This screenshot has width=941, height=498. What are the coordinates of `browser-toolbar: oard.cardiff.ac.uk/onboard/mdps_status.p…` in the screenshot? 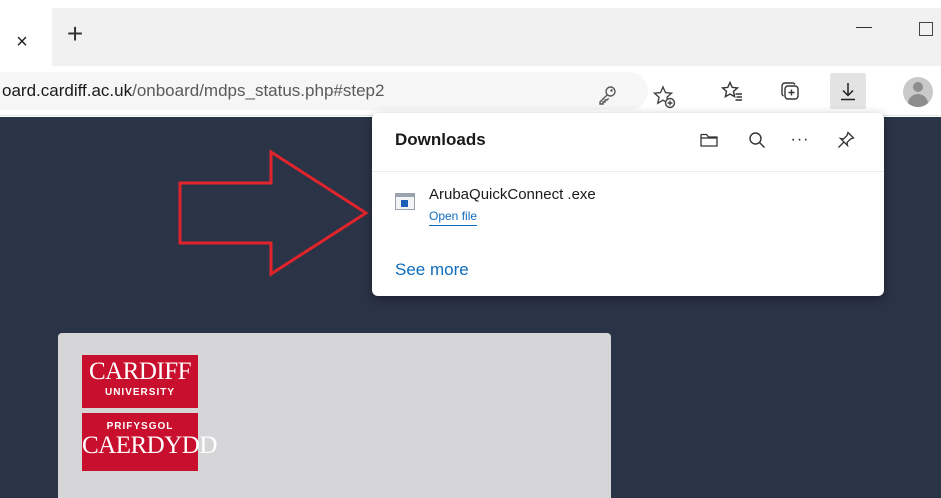 It's located at (470, 91).